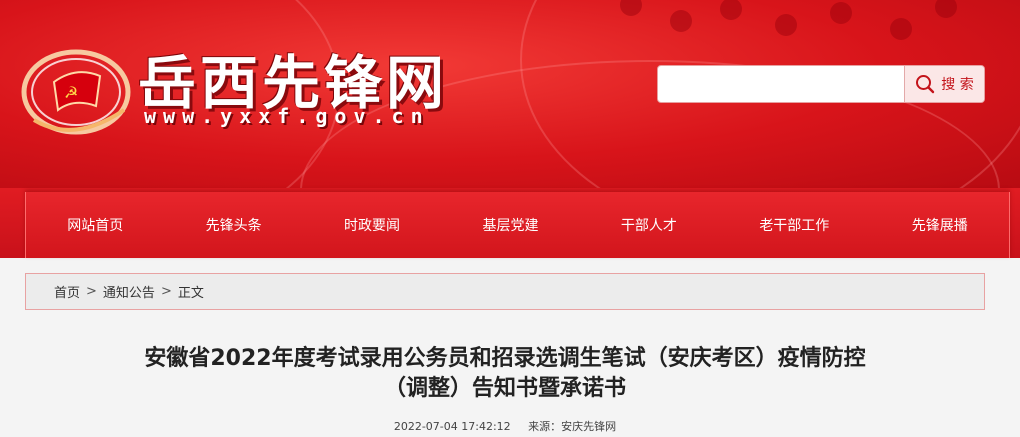  I want to click on breadcrumb: 首页 > 通知公告 > 正文, so click(505, 291).